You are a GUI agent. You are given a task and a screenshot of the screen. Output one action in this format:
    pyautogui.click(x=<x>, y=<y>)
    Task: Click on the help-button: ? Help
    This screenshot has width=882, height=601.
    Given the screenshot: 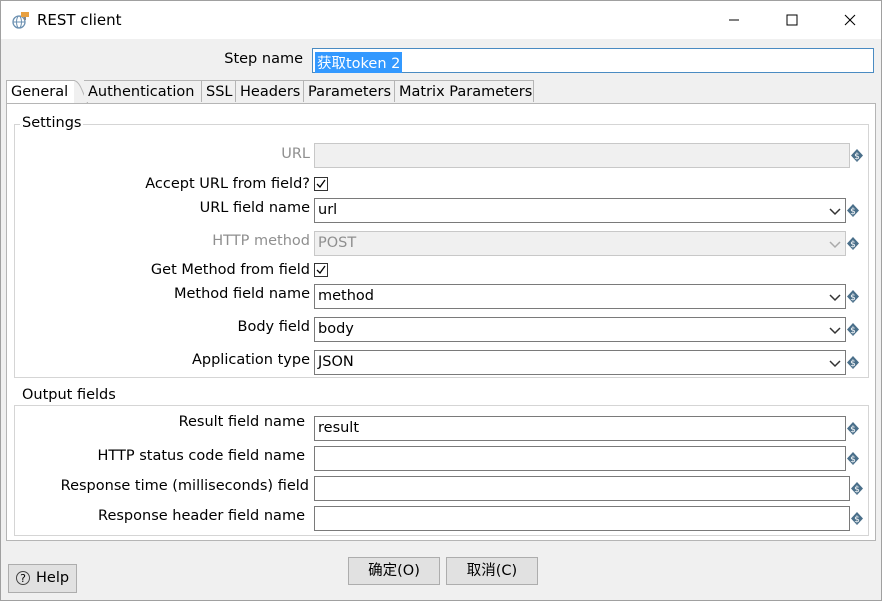 What is the action you would take?
    pyautogui.click(x=42, y=578)
    